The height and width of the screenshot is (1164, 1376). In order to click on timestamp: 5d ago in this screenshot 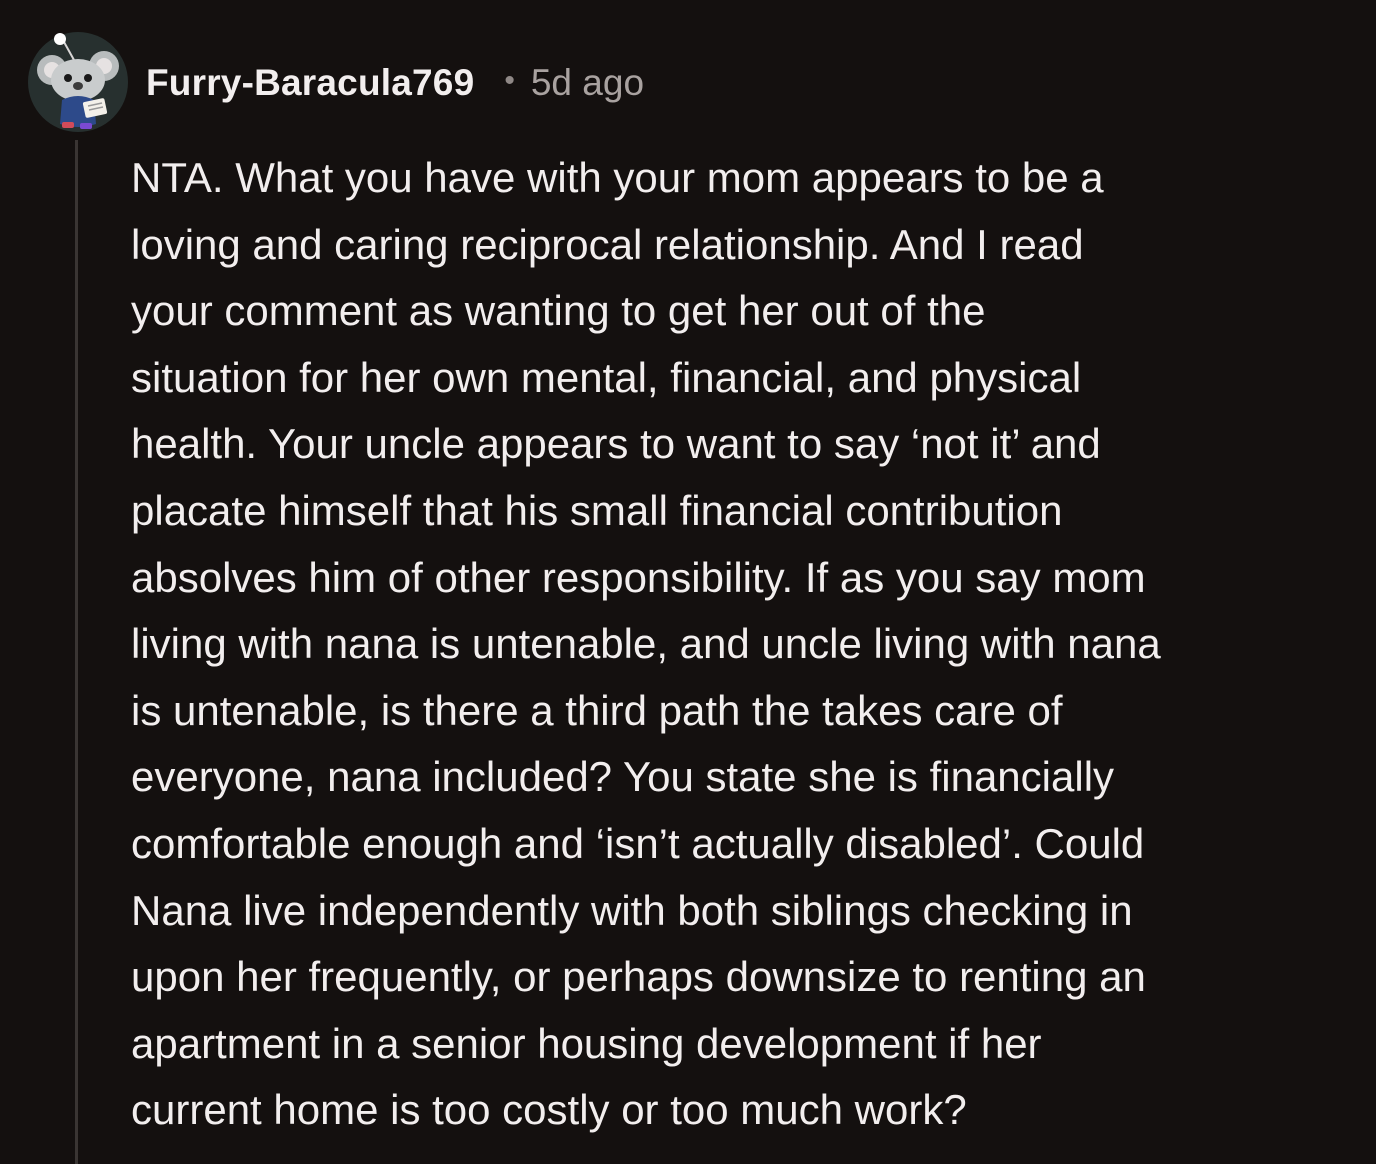, I will do `click(587, 83)`.